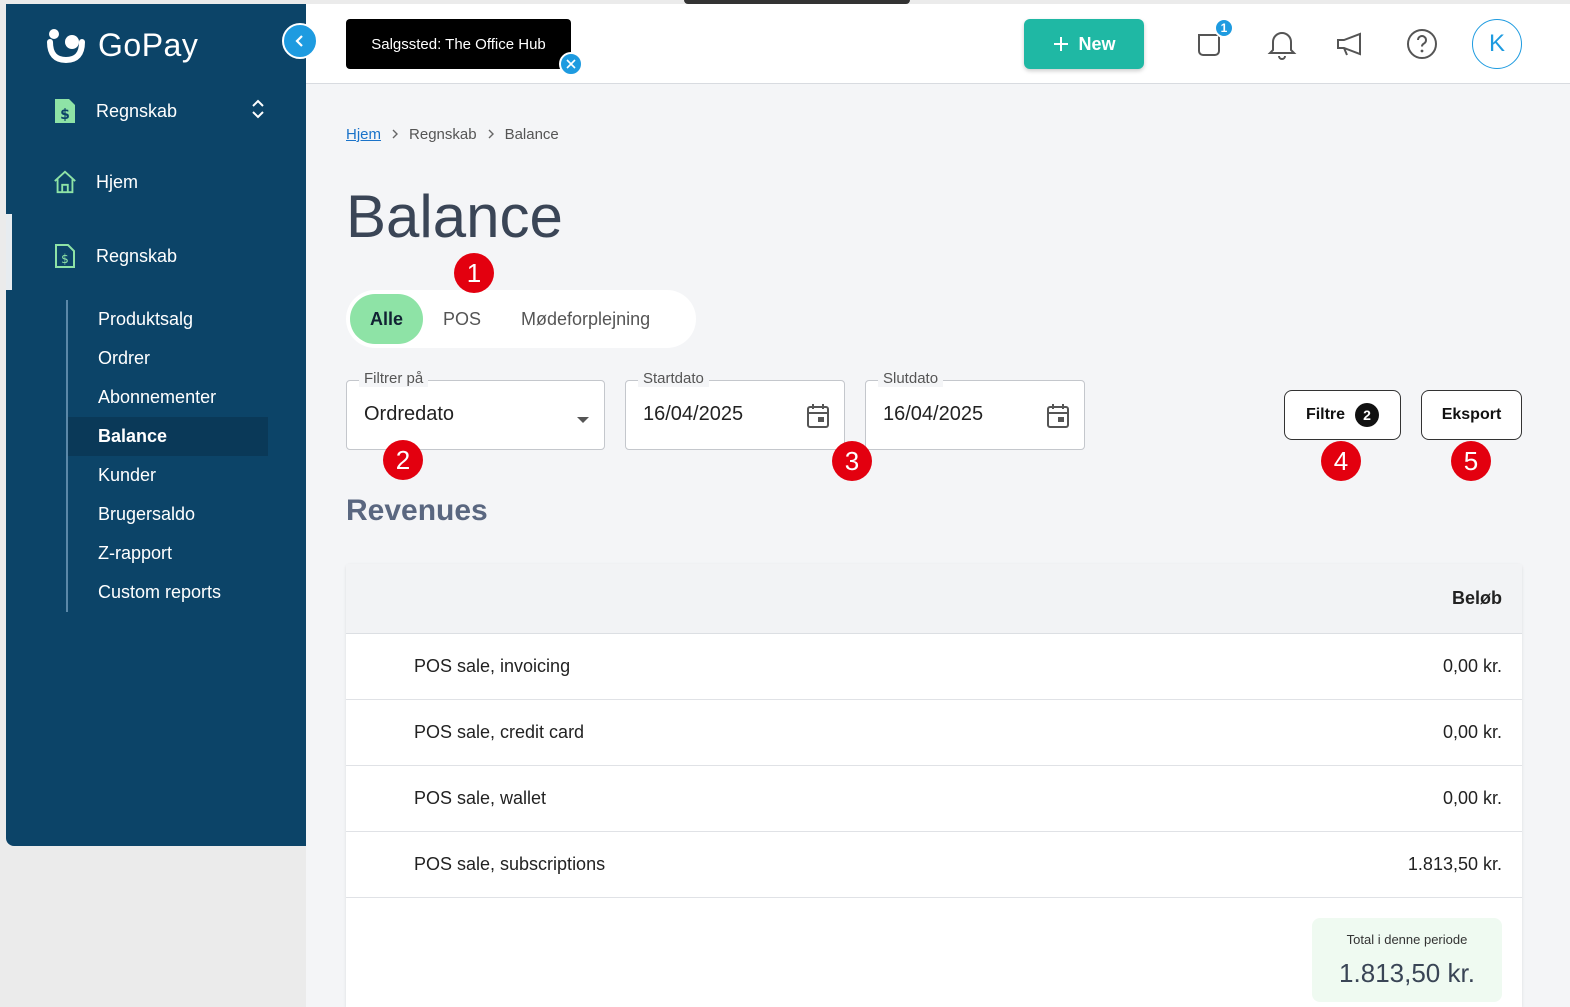 The width and height of the screenshot is (1570, 1007). I want to click on filter-on-label: Filtrer på, so click(394, 378).